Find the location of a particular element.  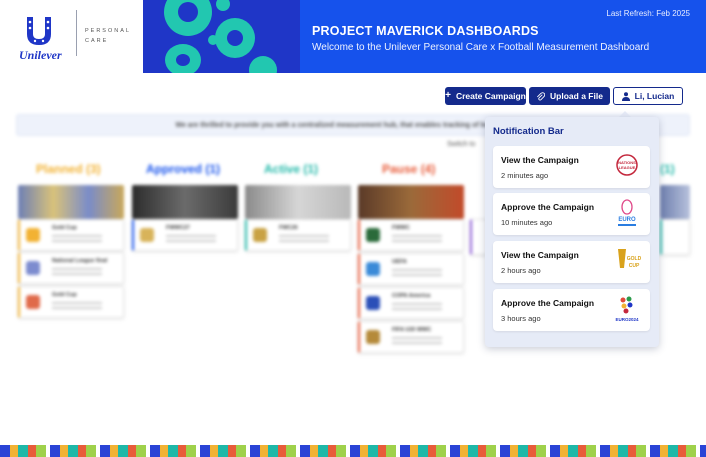

hero-graphic is located at coordinates (221, 36).